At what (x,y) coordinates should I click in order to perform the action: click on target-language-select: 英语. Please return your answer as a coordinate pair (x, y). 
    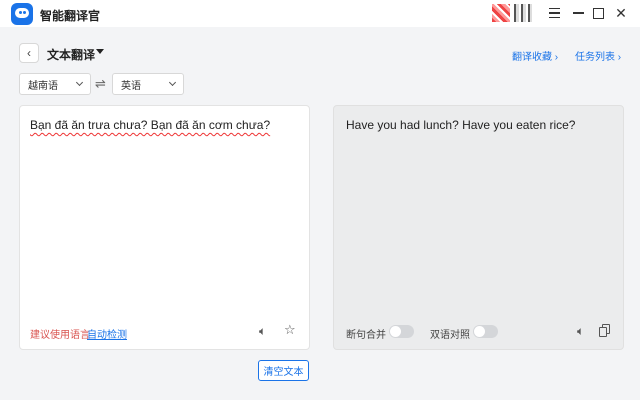
    Looking at the image, I should click on (148, 84).